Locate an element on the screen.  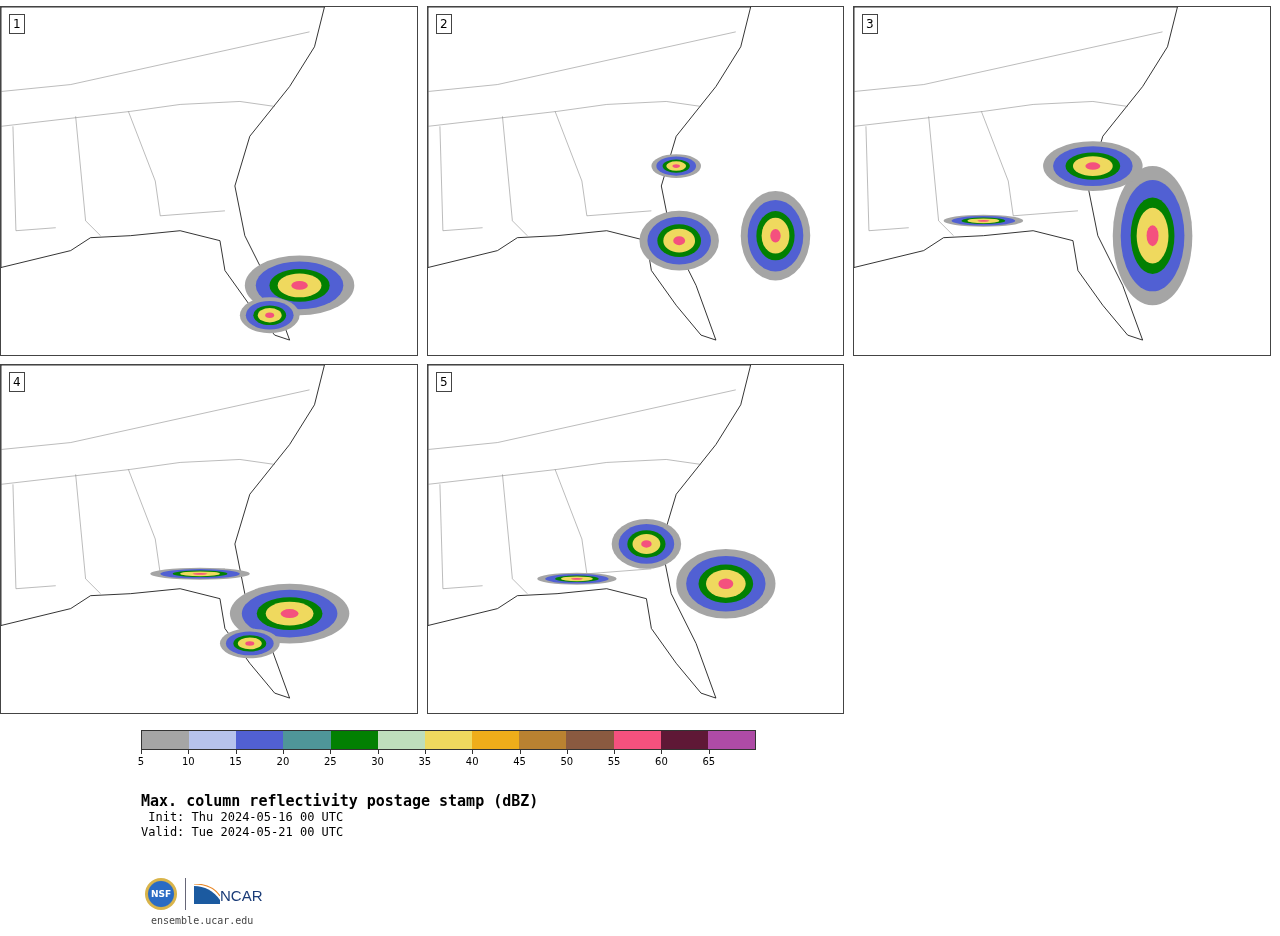
scale-label: 35 is located at coordinates (425, 761).